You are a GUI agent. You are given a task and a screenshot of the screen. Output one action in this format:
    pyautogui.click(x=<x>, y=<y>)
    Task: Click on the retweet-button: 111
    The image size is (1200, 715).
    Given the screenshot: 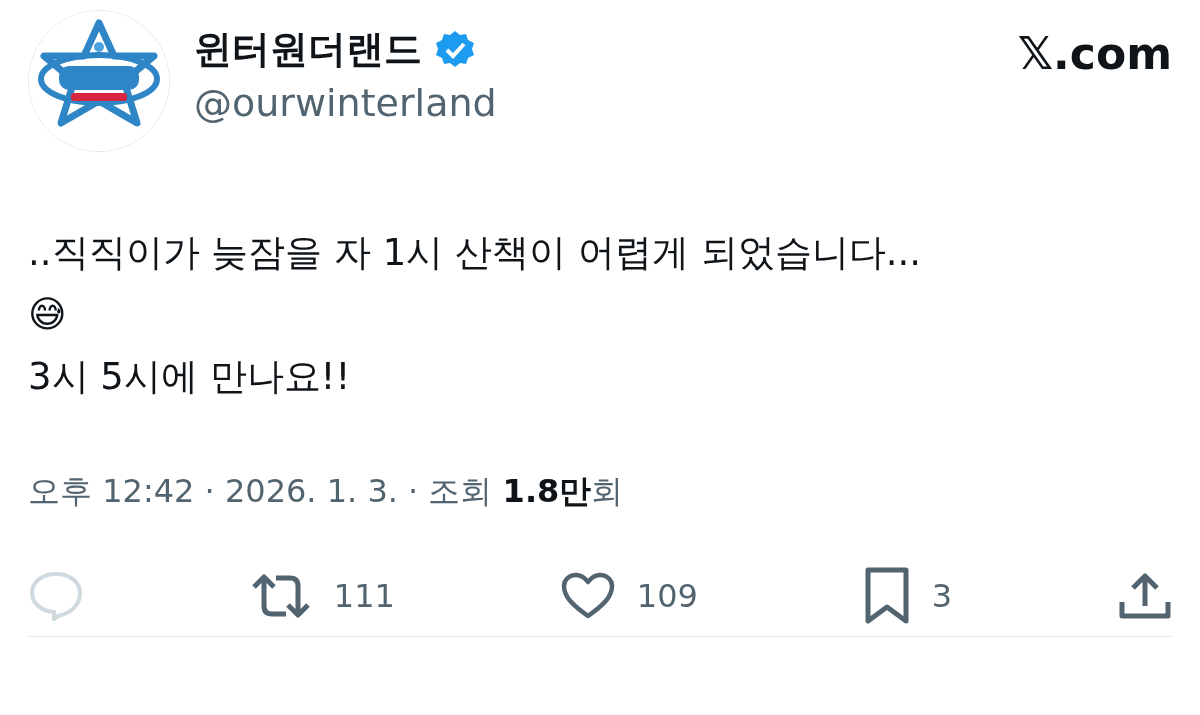 What is the action you would take?
    pyautogui.click(x=322, y=596)
    